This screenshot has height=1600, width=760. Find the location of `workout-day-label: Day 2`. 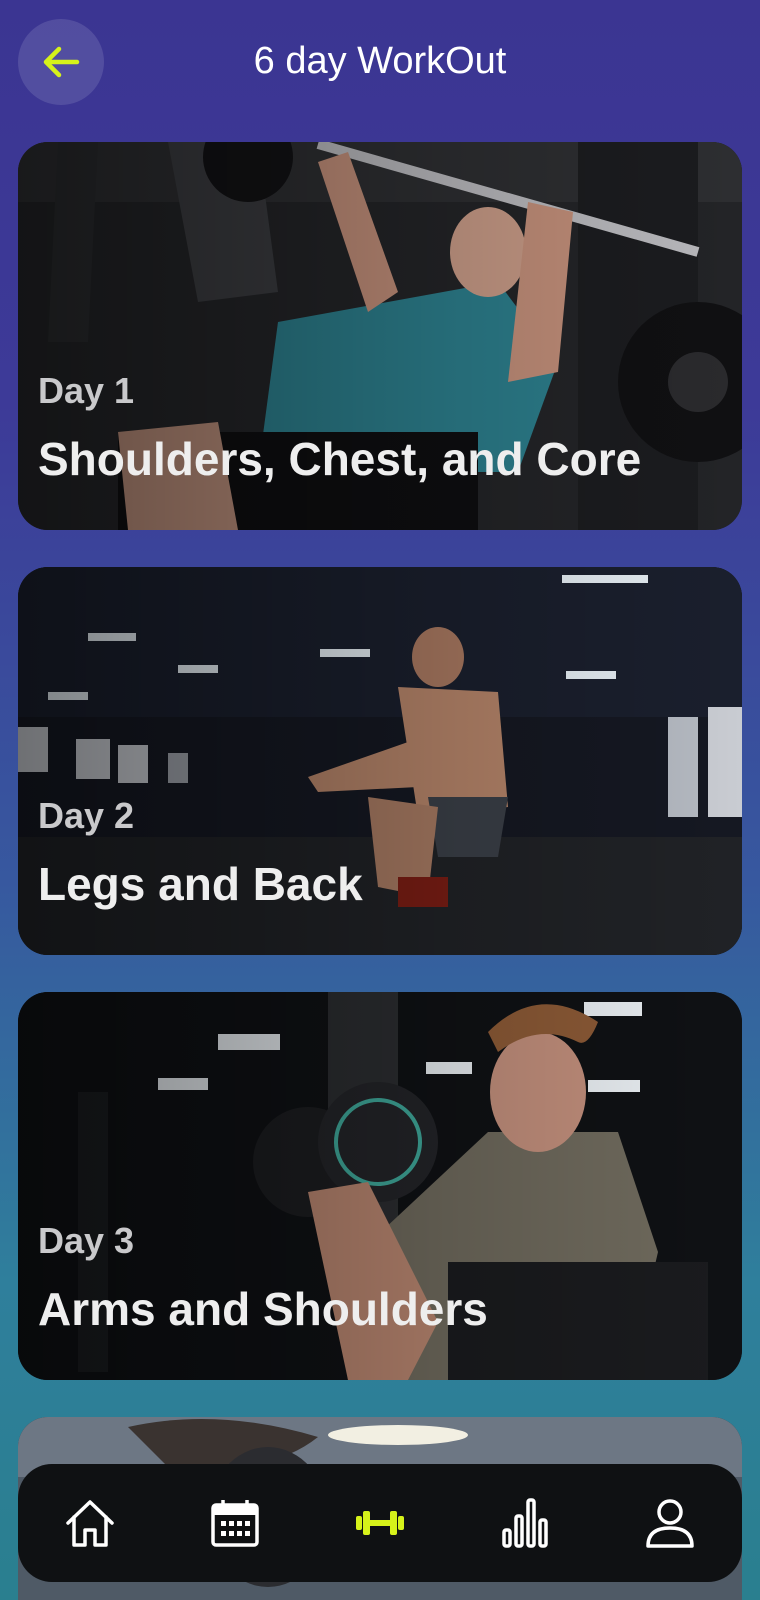

workout-day-label: Day 2 is located at coordinates (86, 815).